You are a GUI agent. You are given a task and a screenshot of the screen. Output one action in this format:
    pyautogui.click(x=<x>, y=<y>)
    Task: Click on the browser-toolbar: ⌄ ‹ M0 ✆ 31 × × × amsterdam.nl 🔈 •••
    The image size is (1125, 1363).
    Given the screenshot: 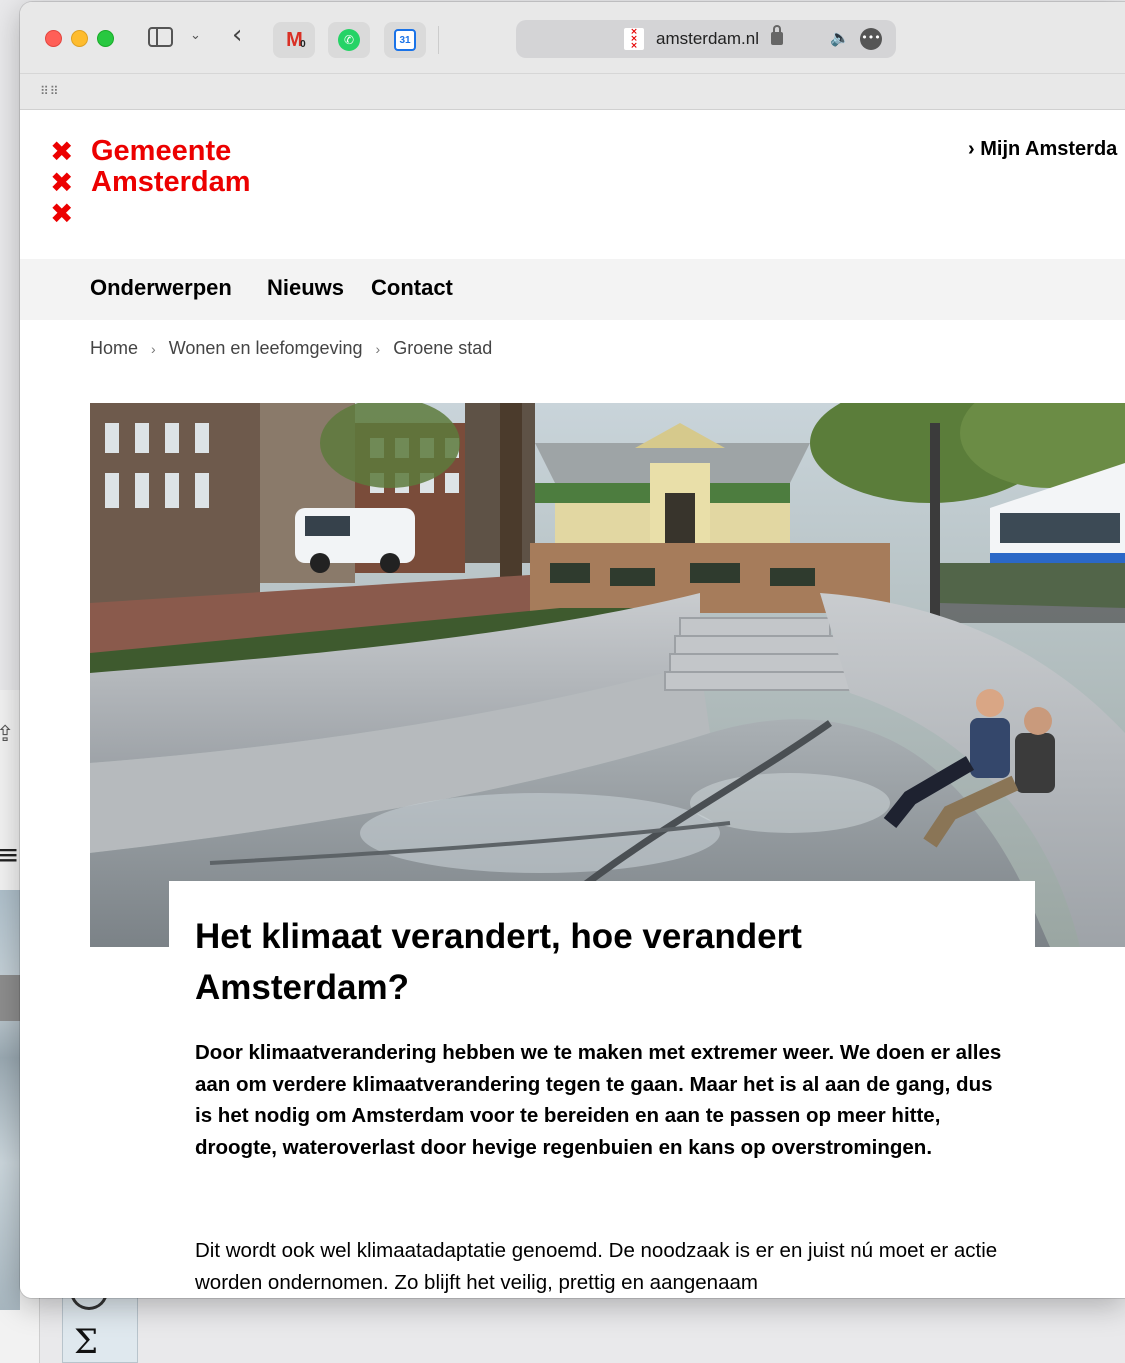 What is the action you would take?
    pyautogui.click(x=572, y=38)
    